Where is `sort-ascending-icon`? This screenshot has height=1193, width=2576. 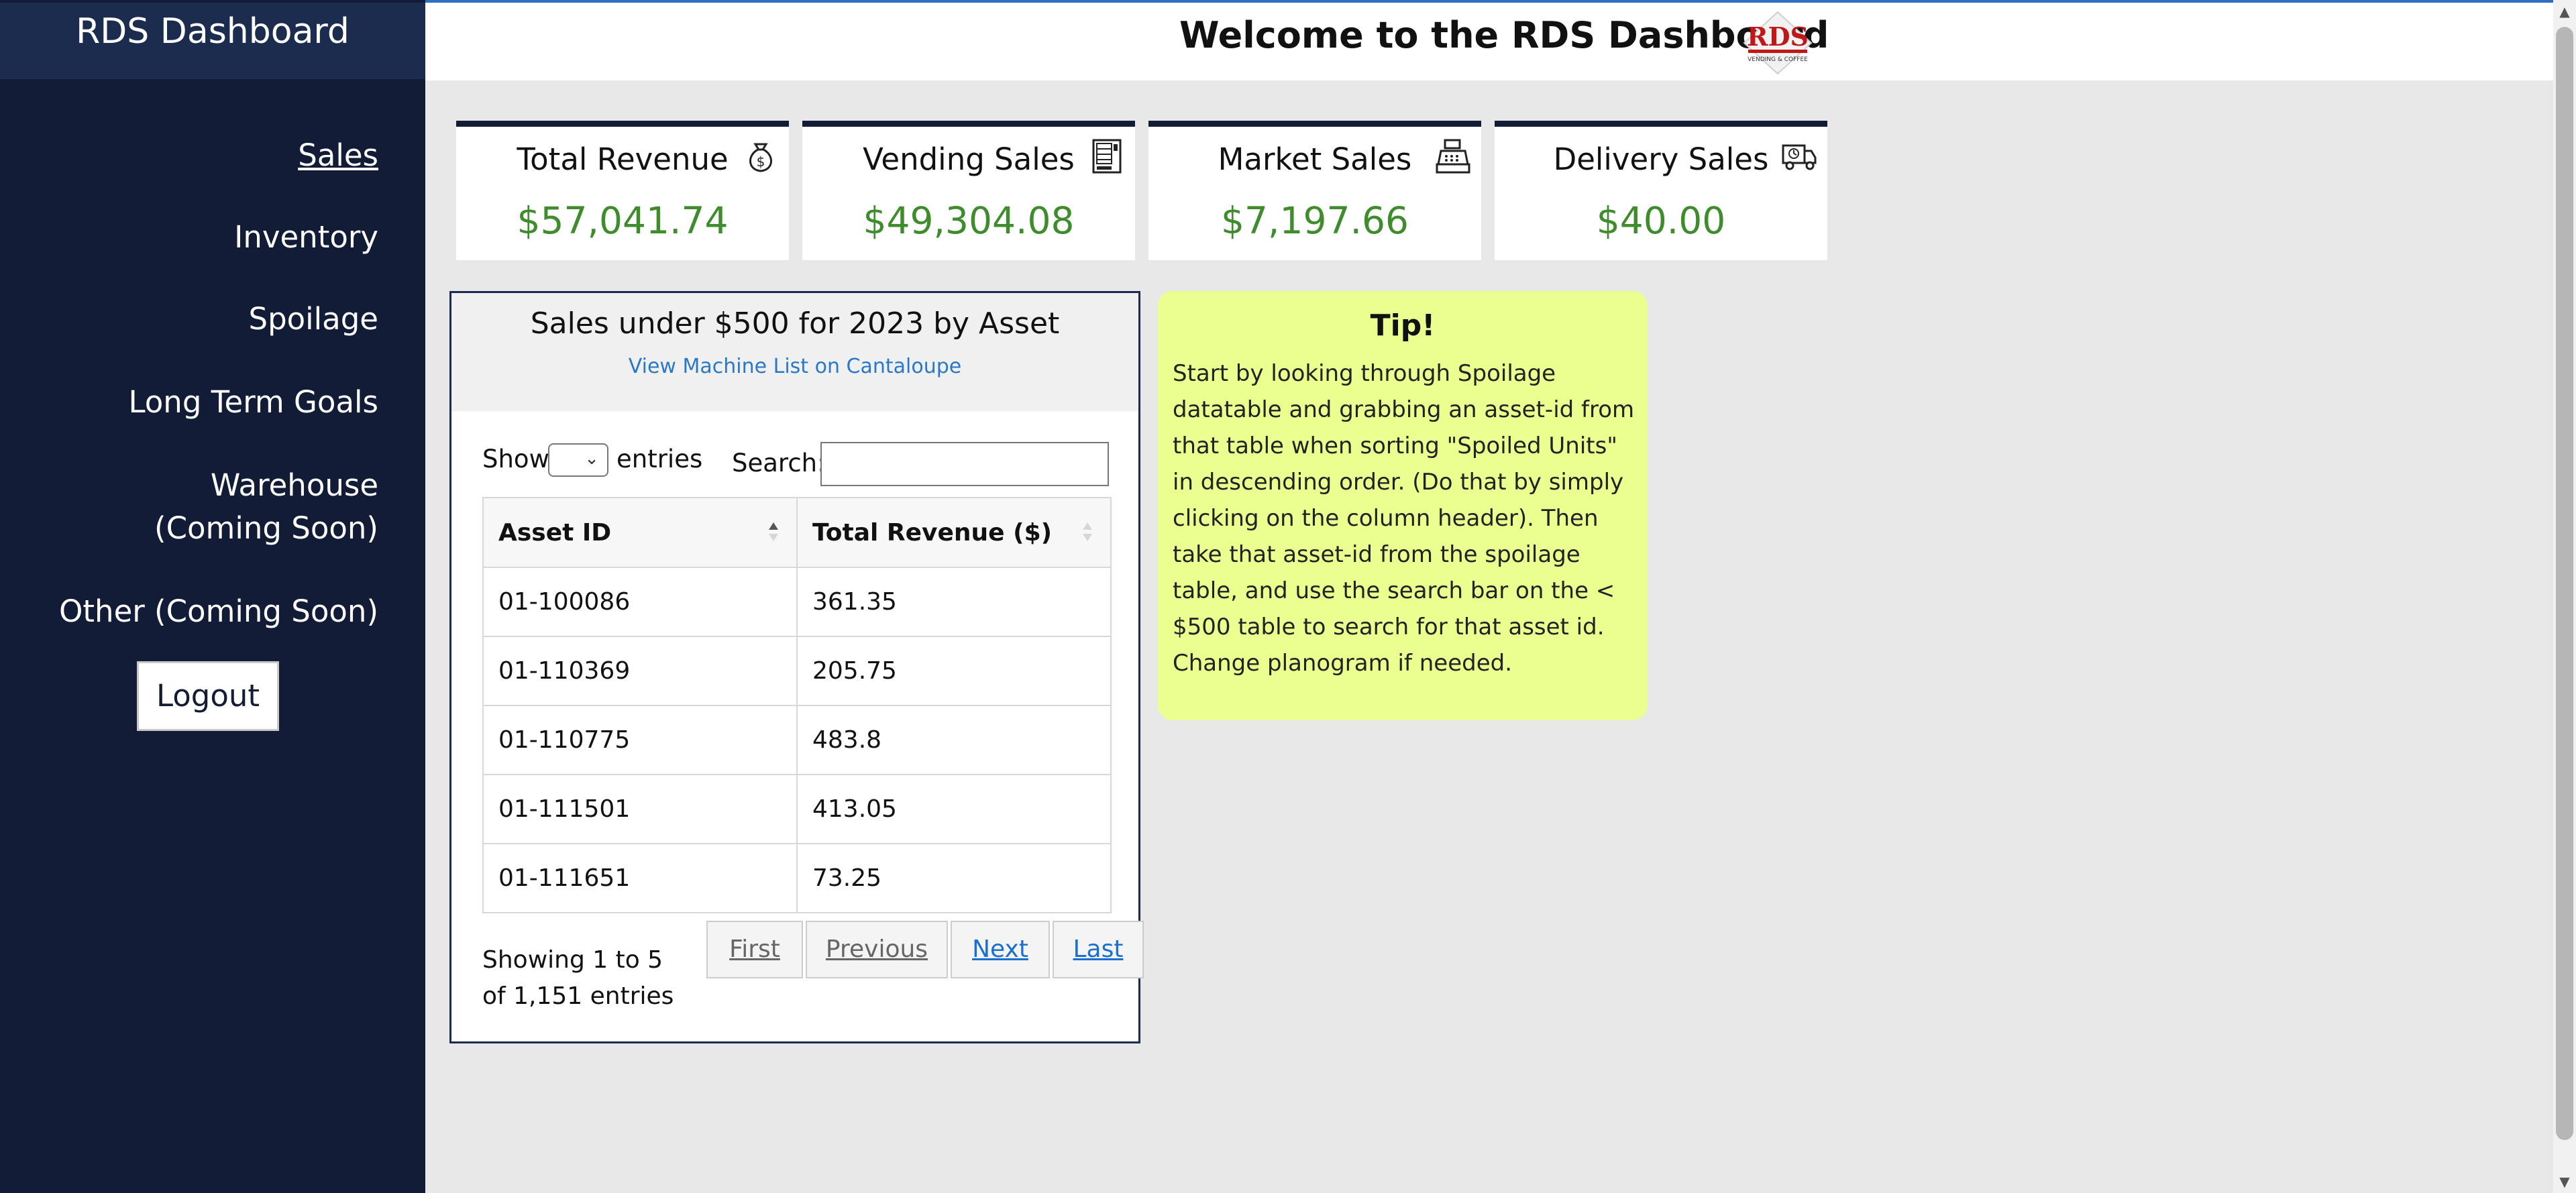
sort-ascending-icon is located at coordinates (773, 531).